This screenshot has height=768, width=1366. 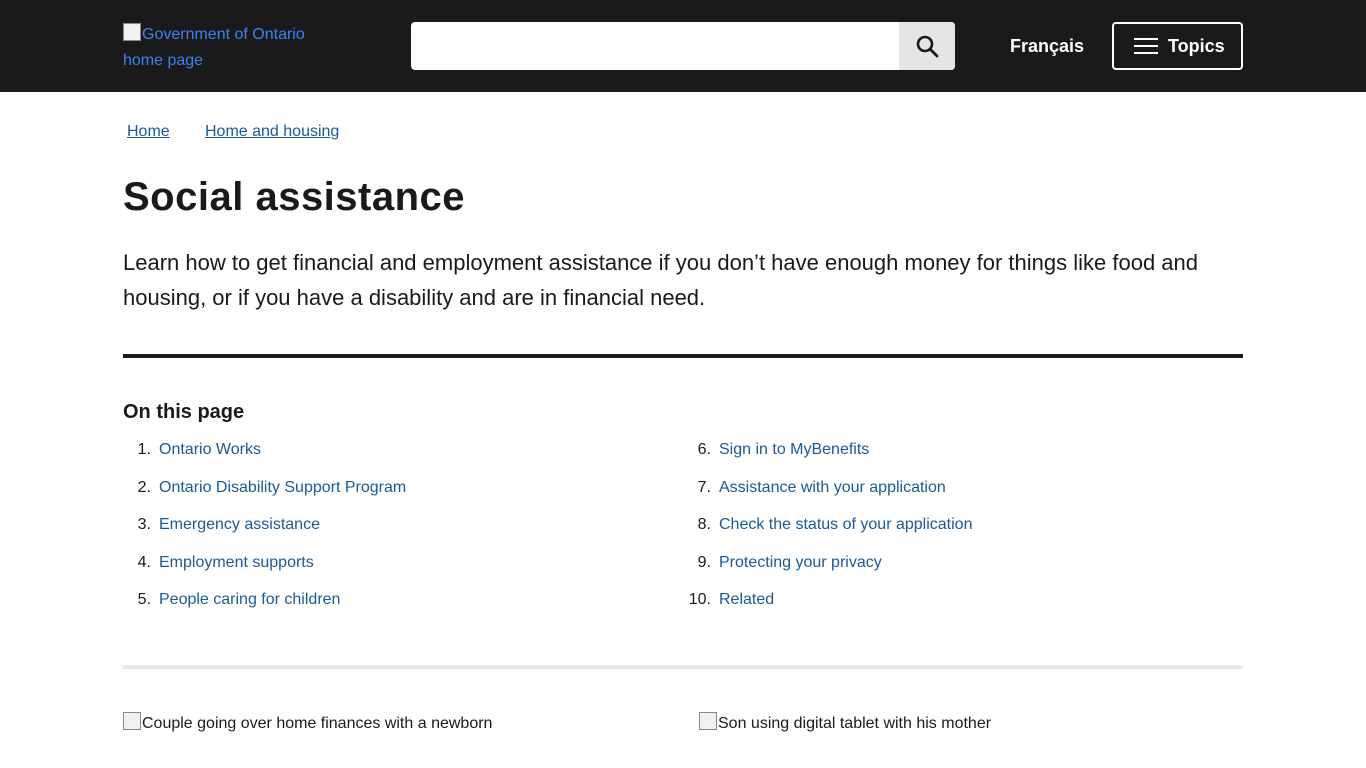 What do you see at coordinates (683, 356) in the screenshot?
I see `section-divider` at bounding box center [683, 356].